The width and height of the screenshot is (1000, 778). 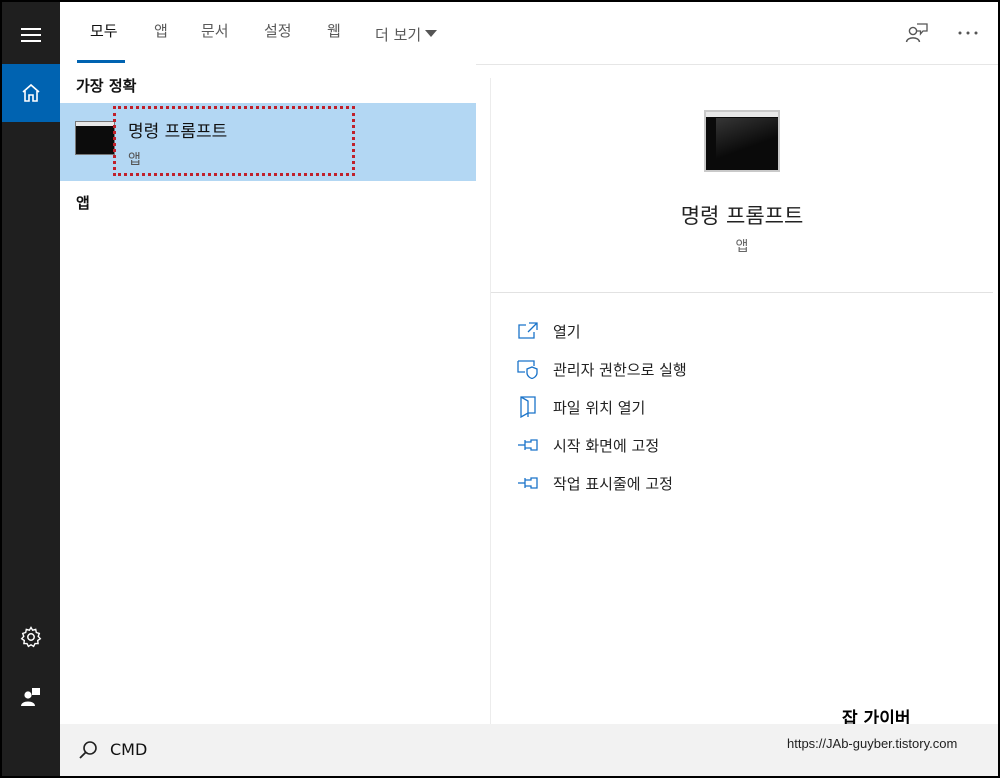 What do you see at coordinates (742, 292) in the screenshot?
I see `preview-divider` at bounding box center [742, 292].